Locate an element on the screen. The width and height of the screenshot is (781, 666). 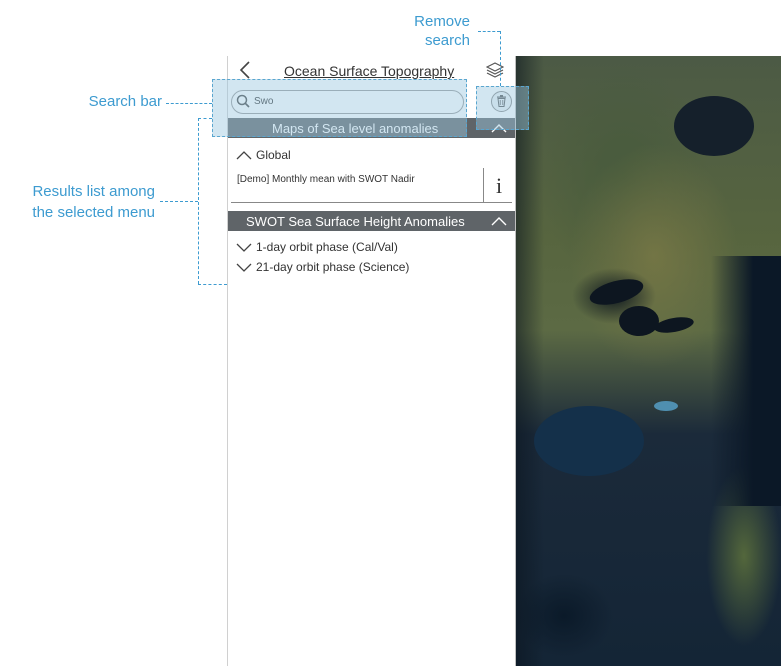
gulf-of-mexico is located at coordinates (589, 441).